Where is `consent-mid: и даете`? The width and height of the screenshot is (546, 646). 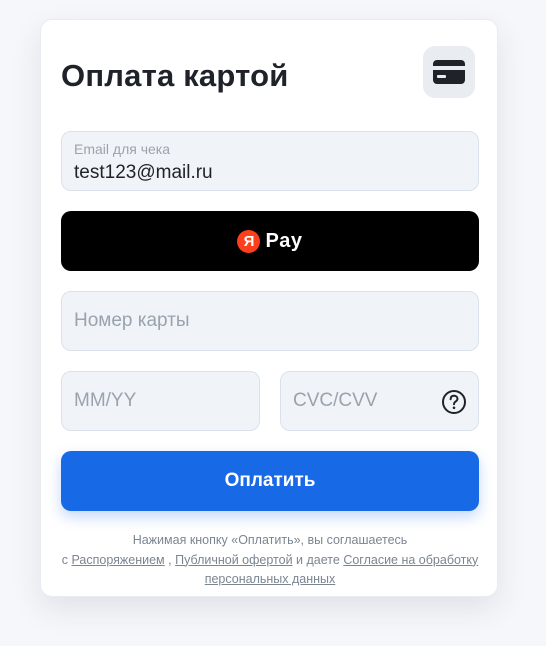
consent-mid: и даете is located at coordinates (318, 559).